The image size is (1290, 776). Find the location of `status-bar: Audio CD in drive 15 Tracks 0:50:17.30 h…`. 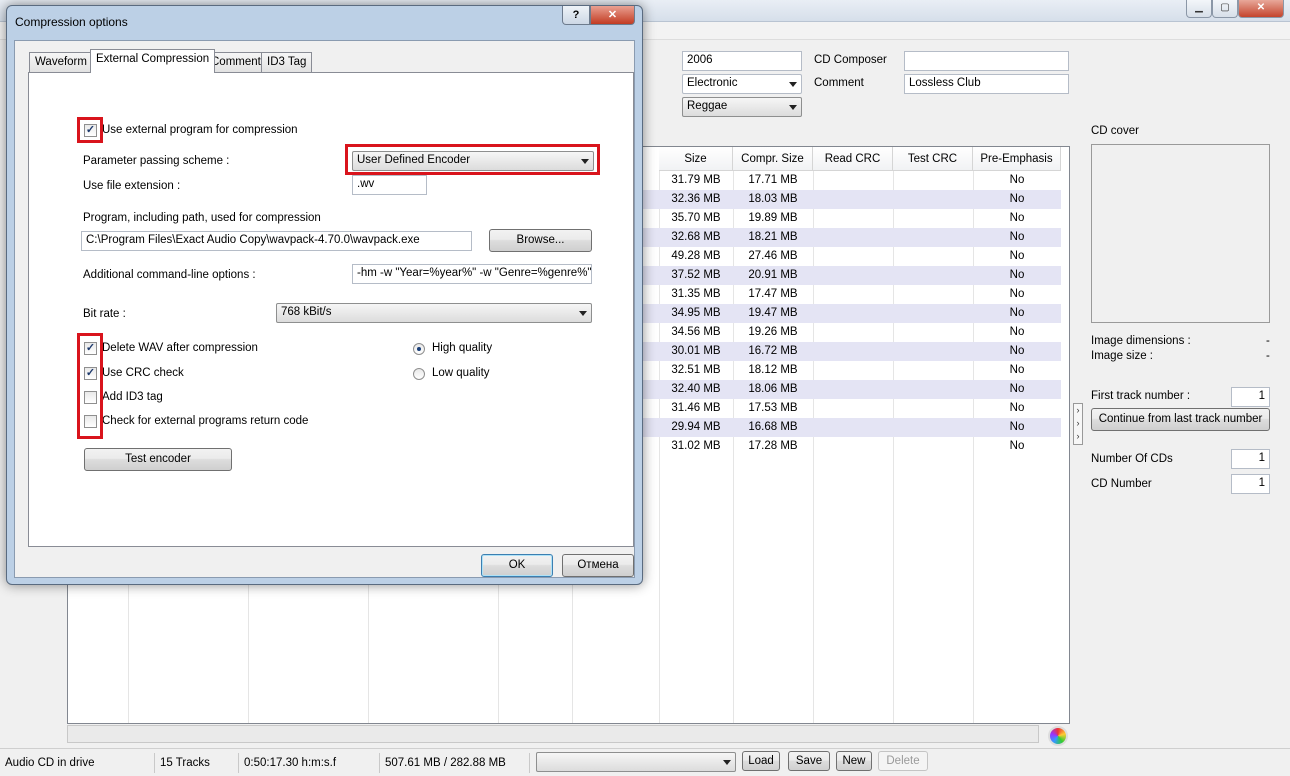

status-bar: Audio CD in drive 15 Tracks 0:50:17.30 h… is located at coordinates (645, 762).